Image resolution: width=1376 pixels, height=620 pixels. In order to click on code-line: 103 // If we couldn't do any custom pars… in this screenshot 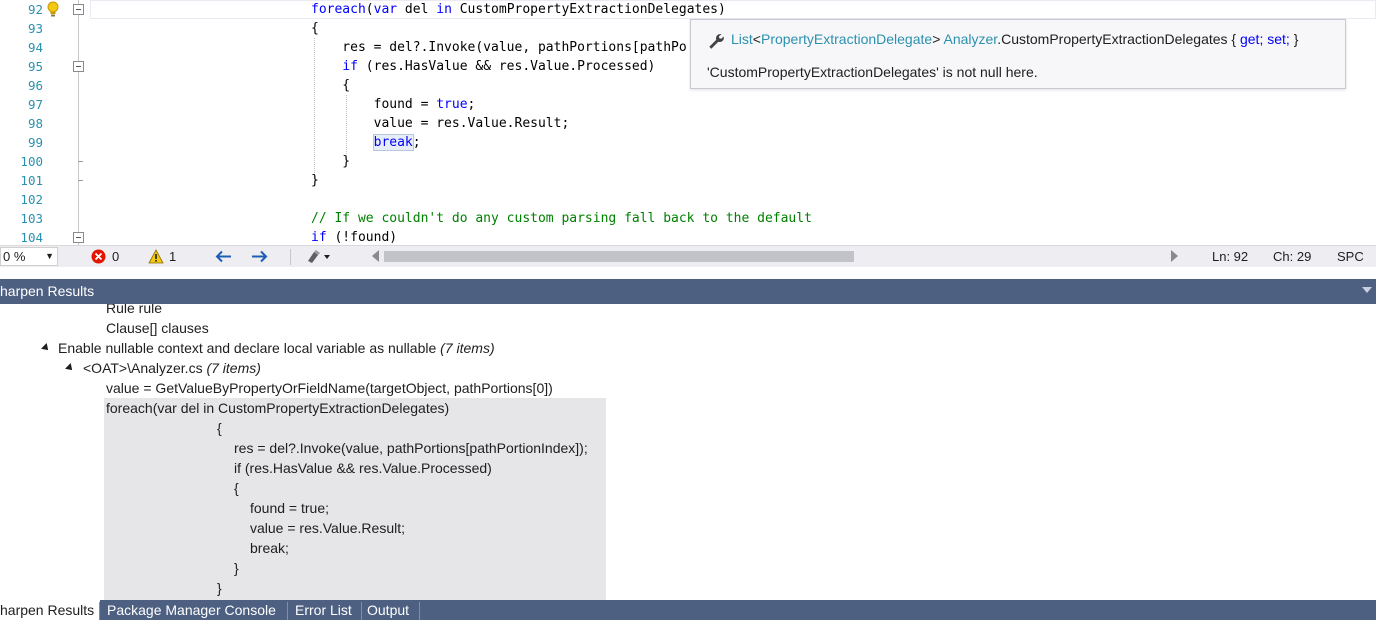, I will do `click(688, 218)`.